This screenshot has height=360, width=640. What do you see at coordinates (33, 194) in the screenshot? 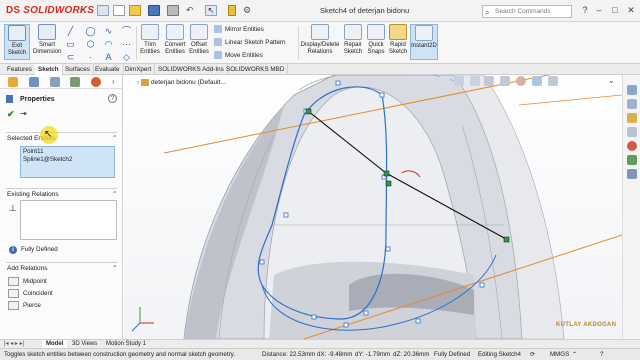
I see `existing-relations-header: Existing Relations` at bounding box center [33, 194].